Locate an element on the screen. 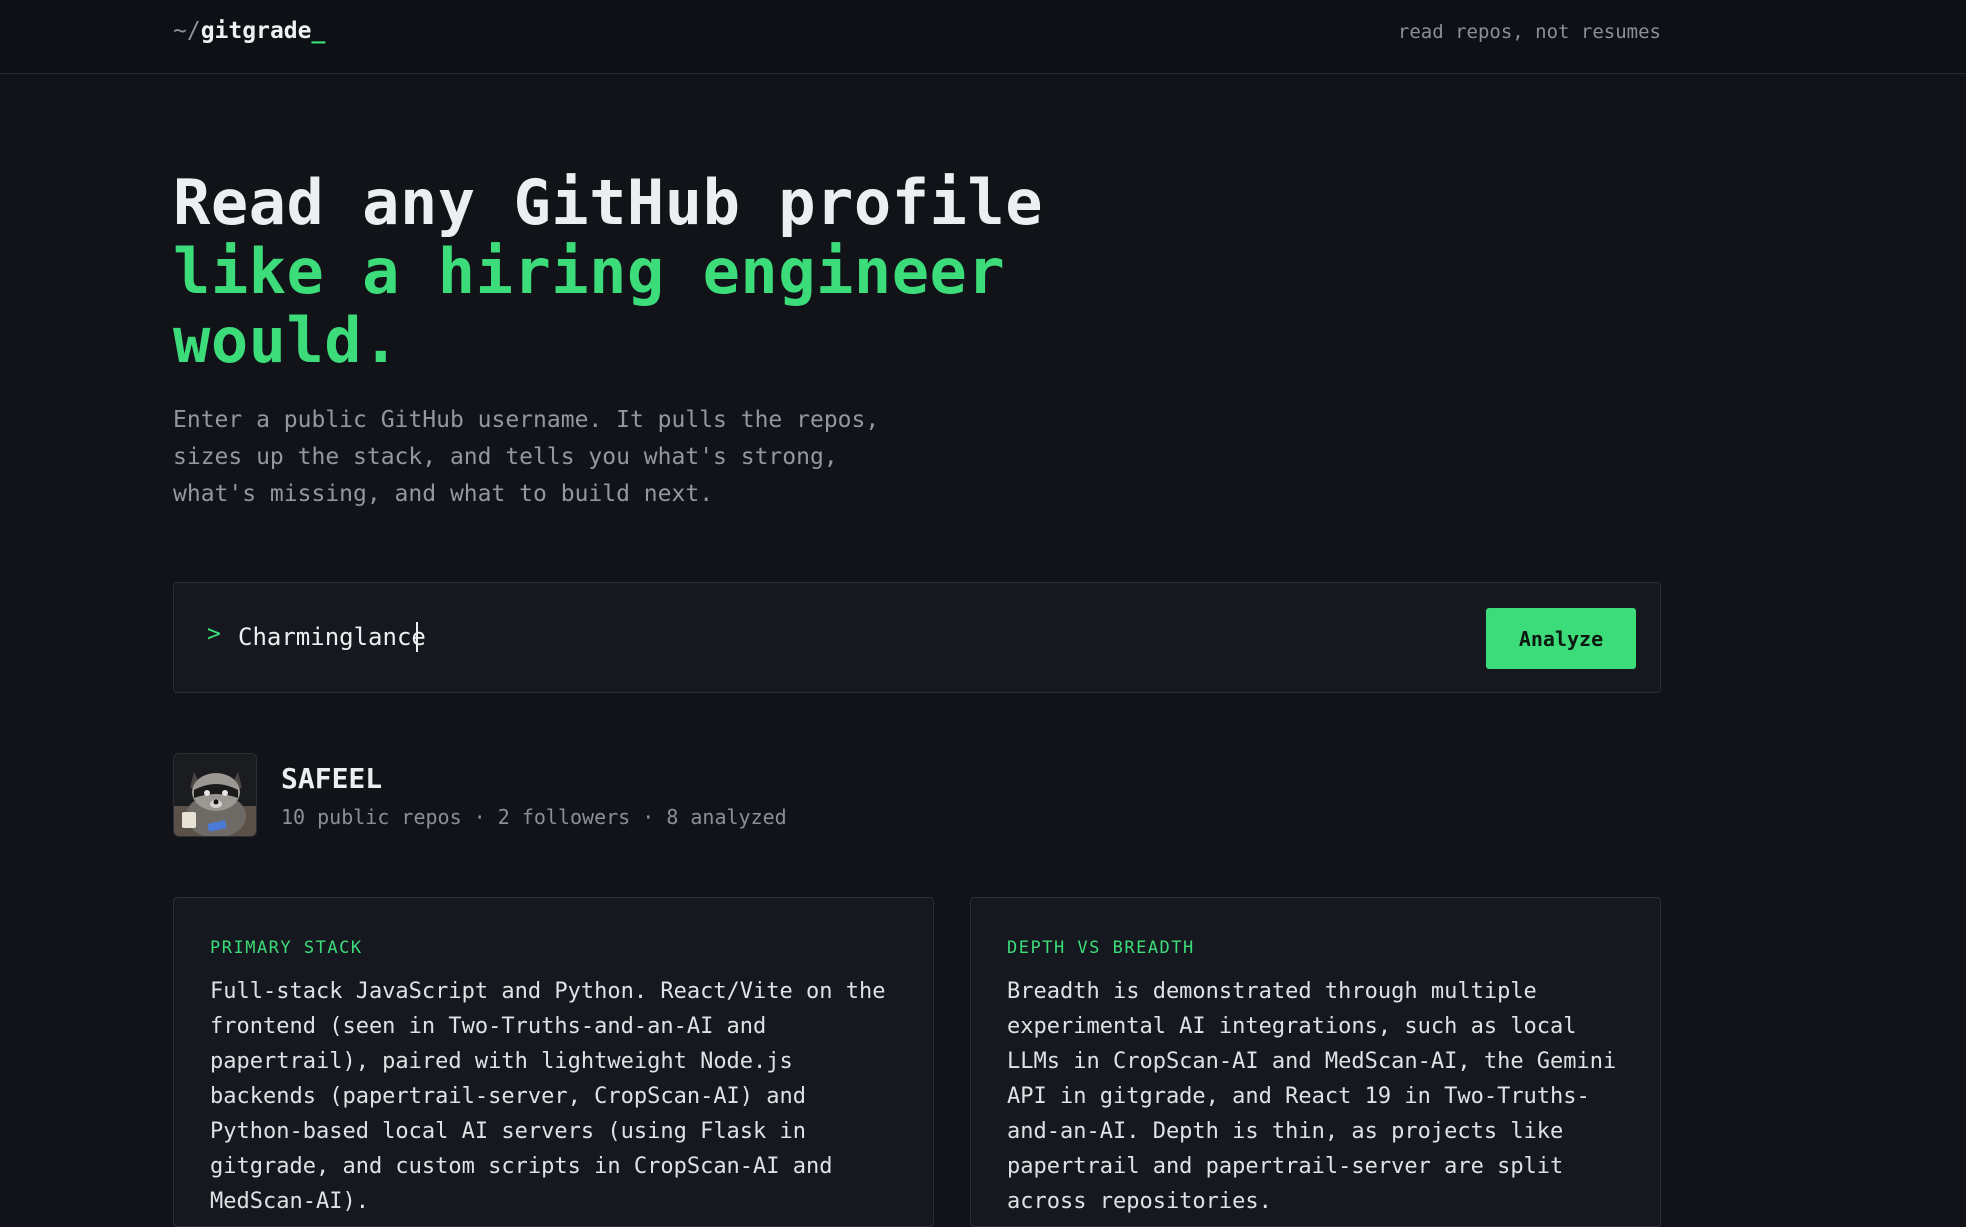  logo-prefix: ~/ is located at coordinates (187, 31).